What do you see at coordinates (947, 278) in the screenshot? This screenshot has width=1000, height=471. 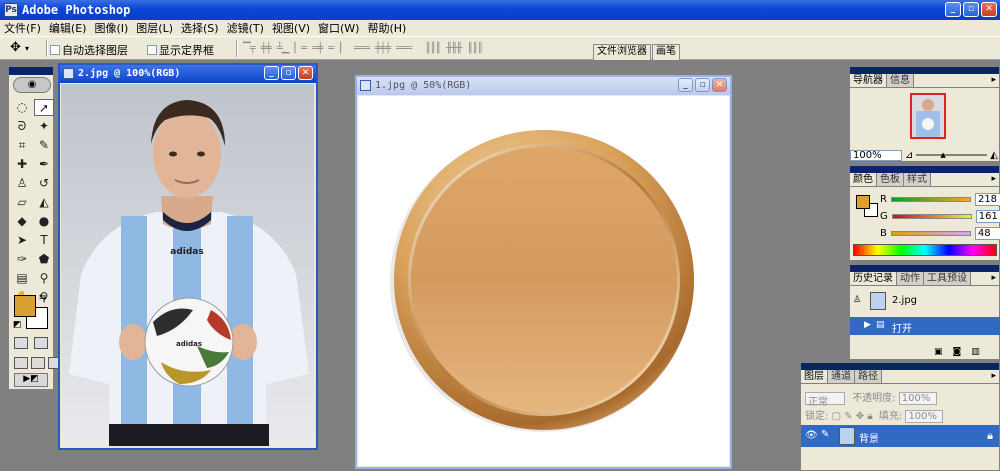 I see `tab-tool-presets: 工具预设` at bounding box center [947, 278].